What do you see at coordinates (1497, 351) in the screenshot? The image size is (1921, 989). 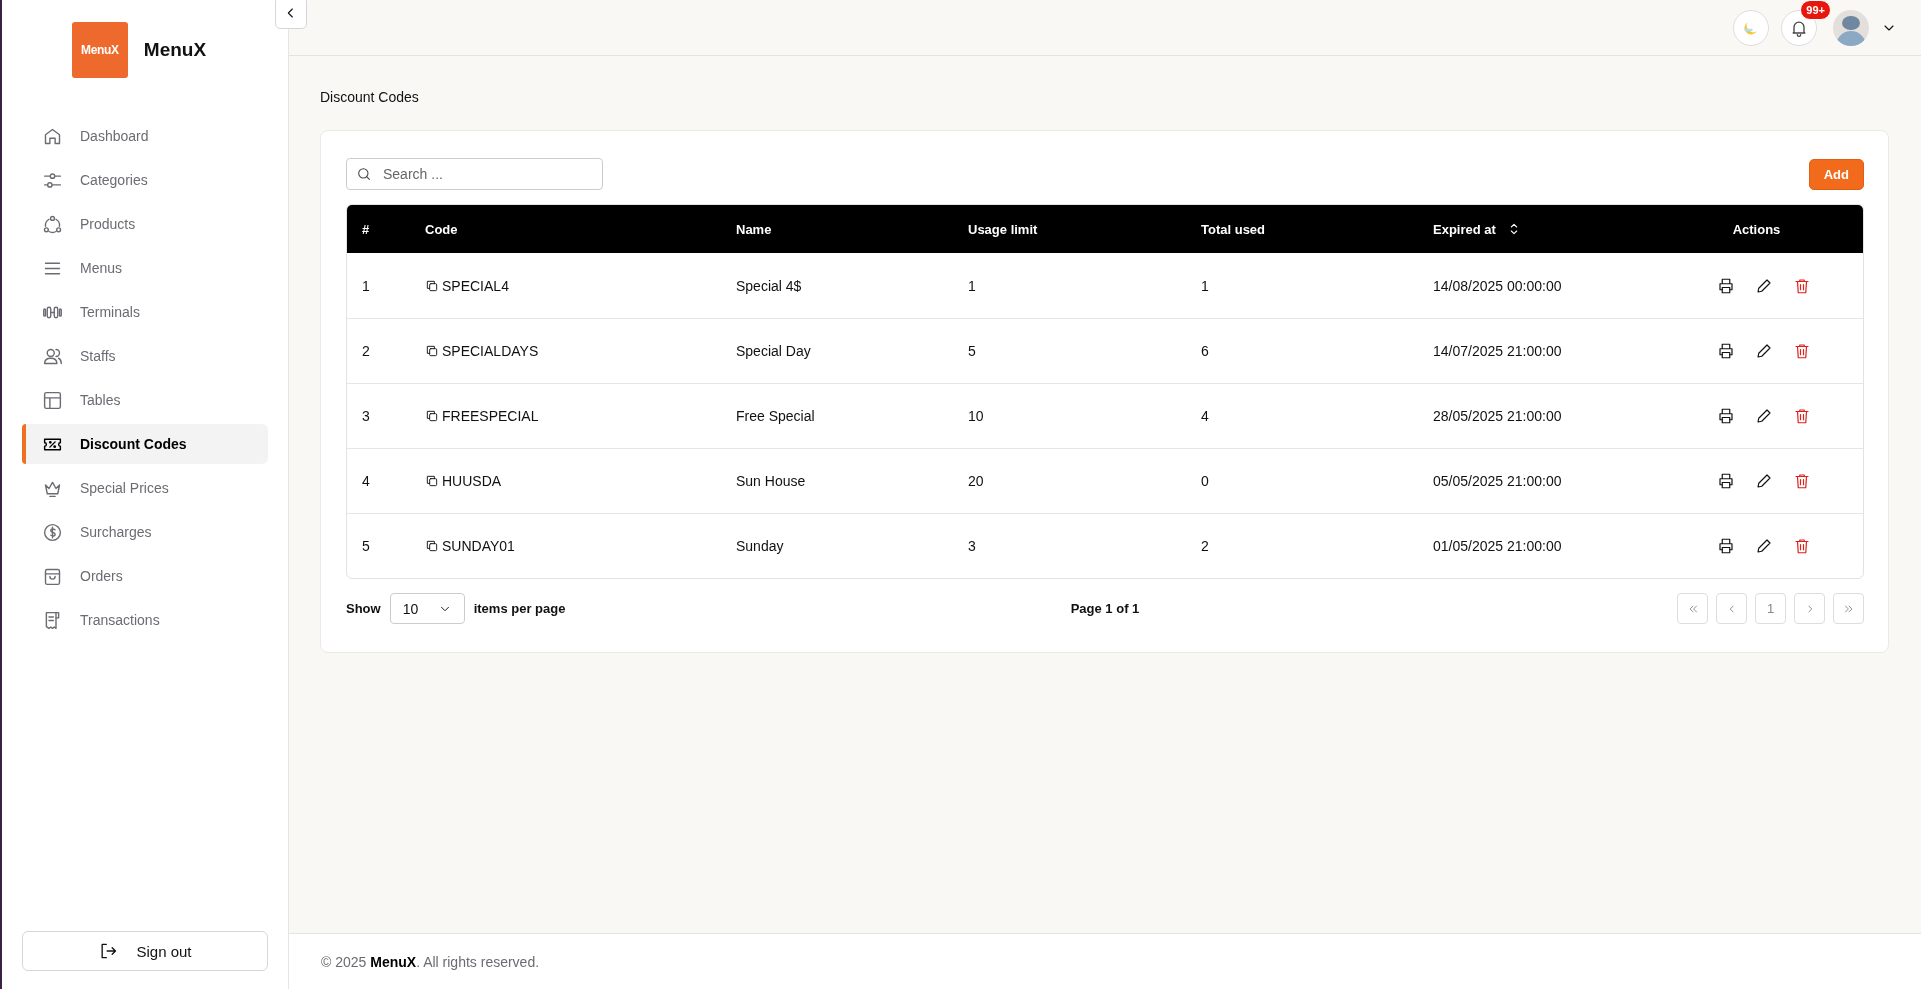 I see `table-cell: 14/07/2025 21:00:00` at bounding box center [1497, 351].